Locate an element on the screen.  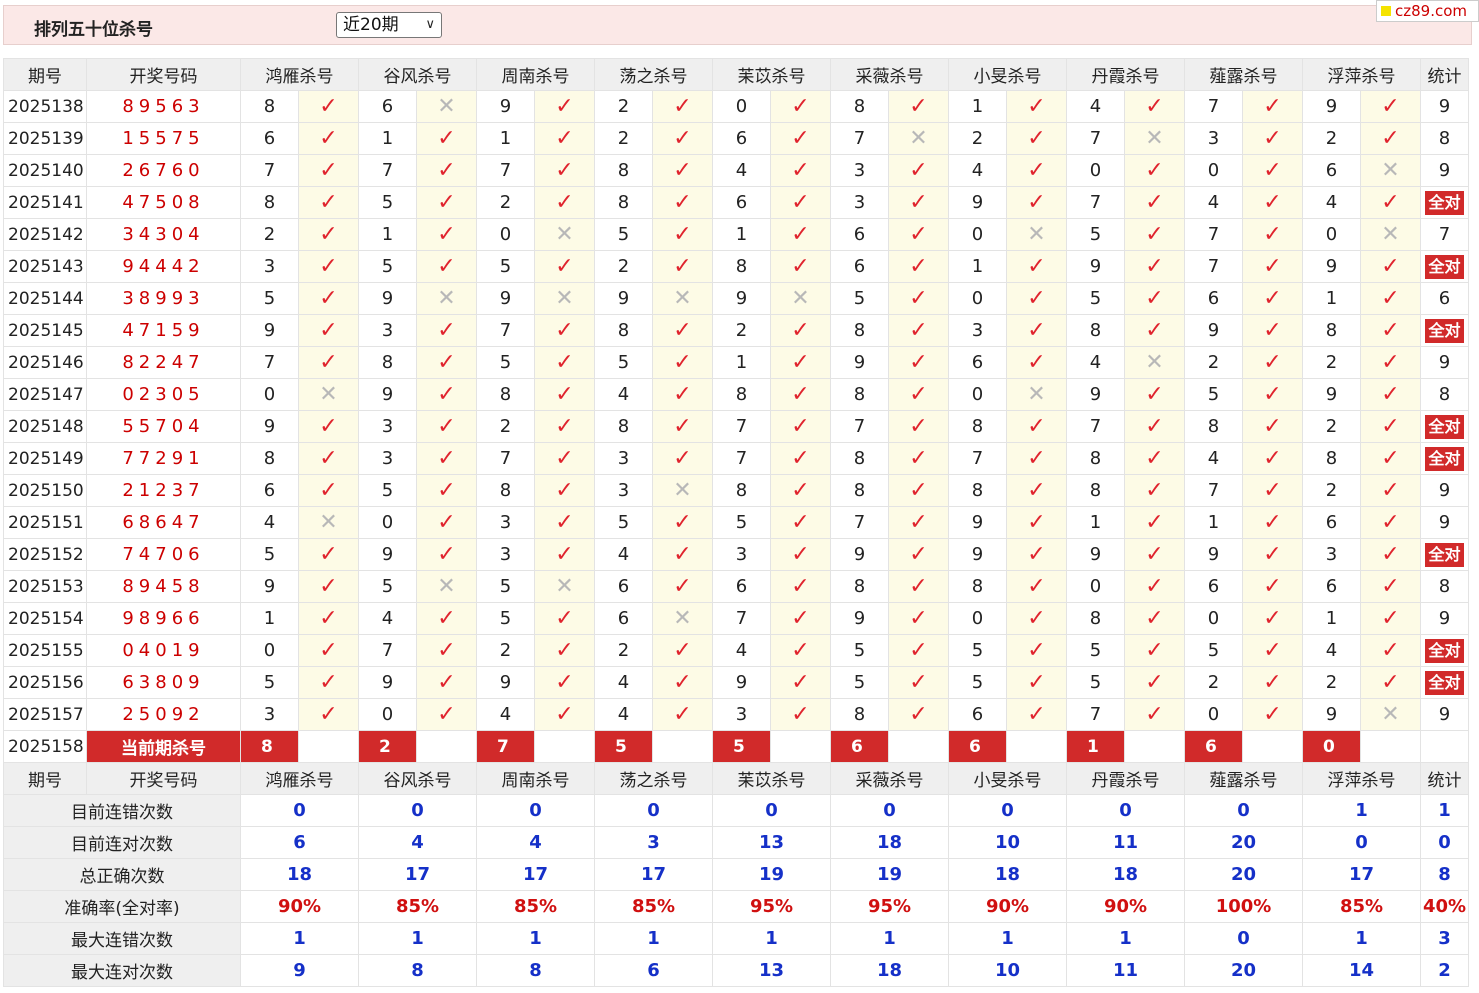
table-row: 2025157 25092 3 ✓ 0 ✓ 4 ✓ 4 ✓ 3 ✓ 8 ✓ 6 ✓ 7 ✓ 0 ✓ 9 ✕ 9 is located at coordinates (736, 714).